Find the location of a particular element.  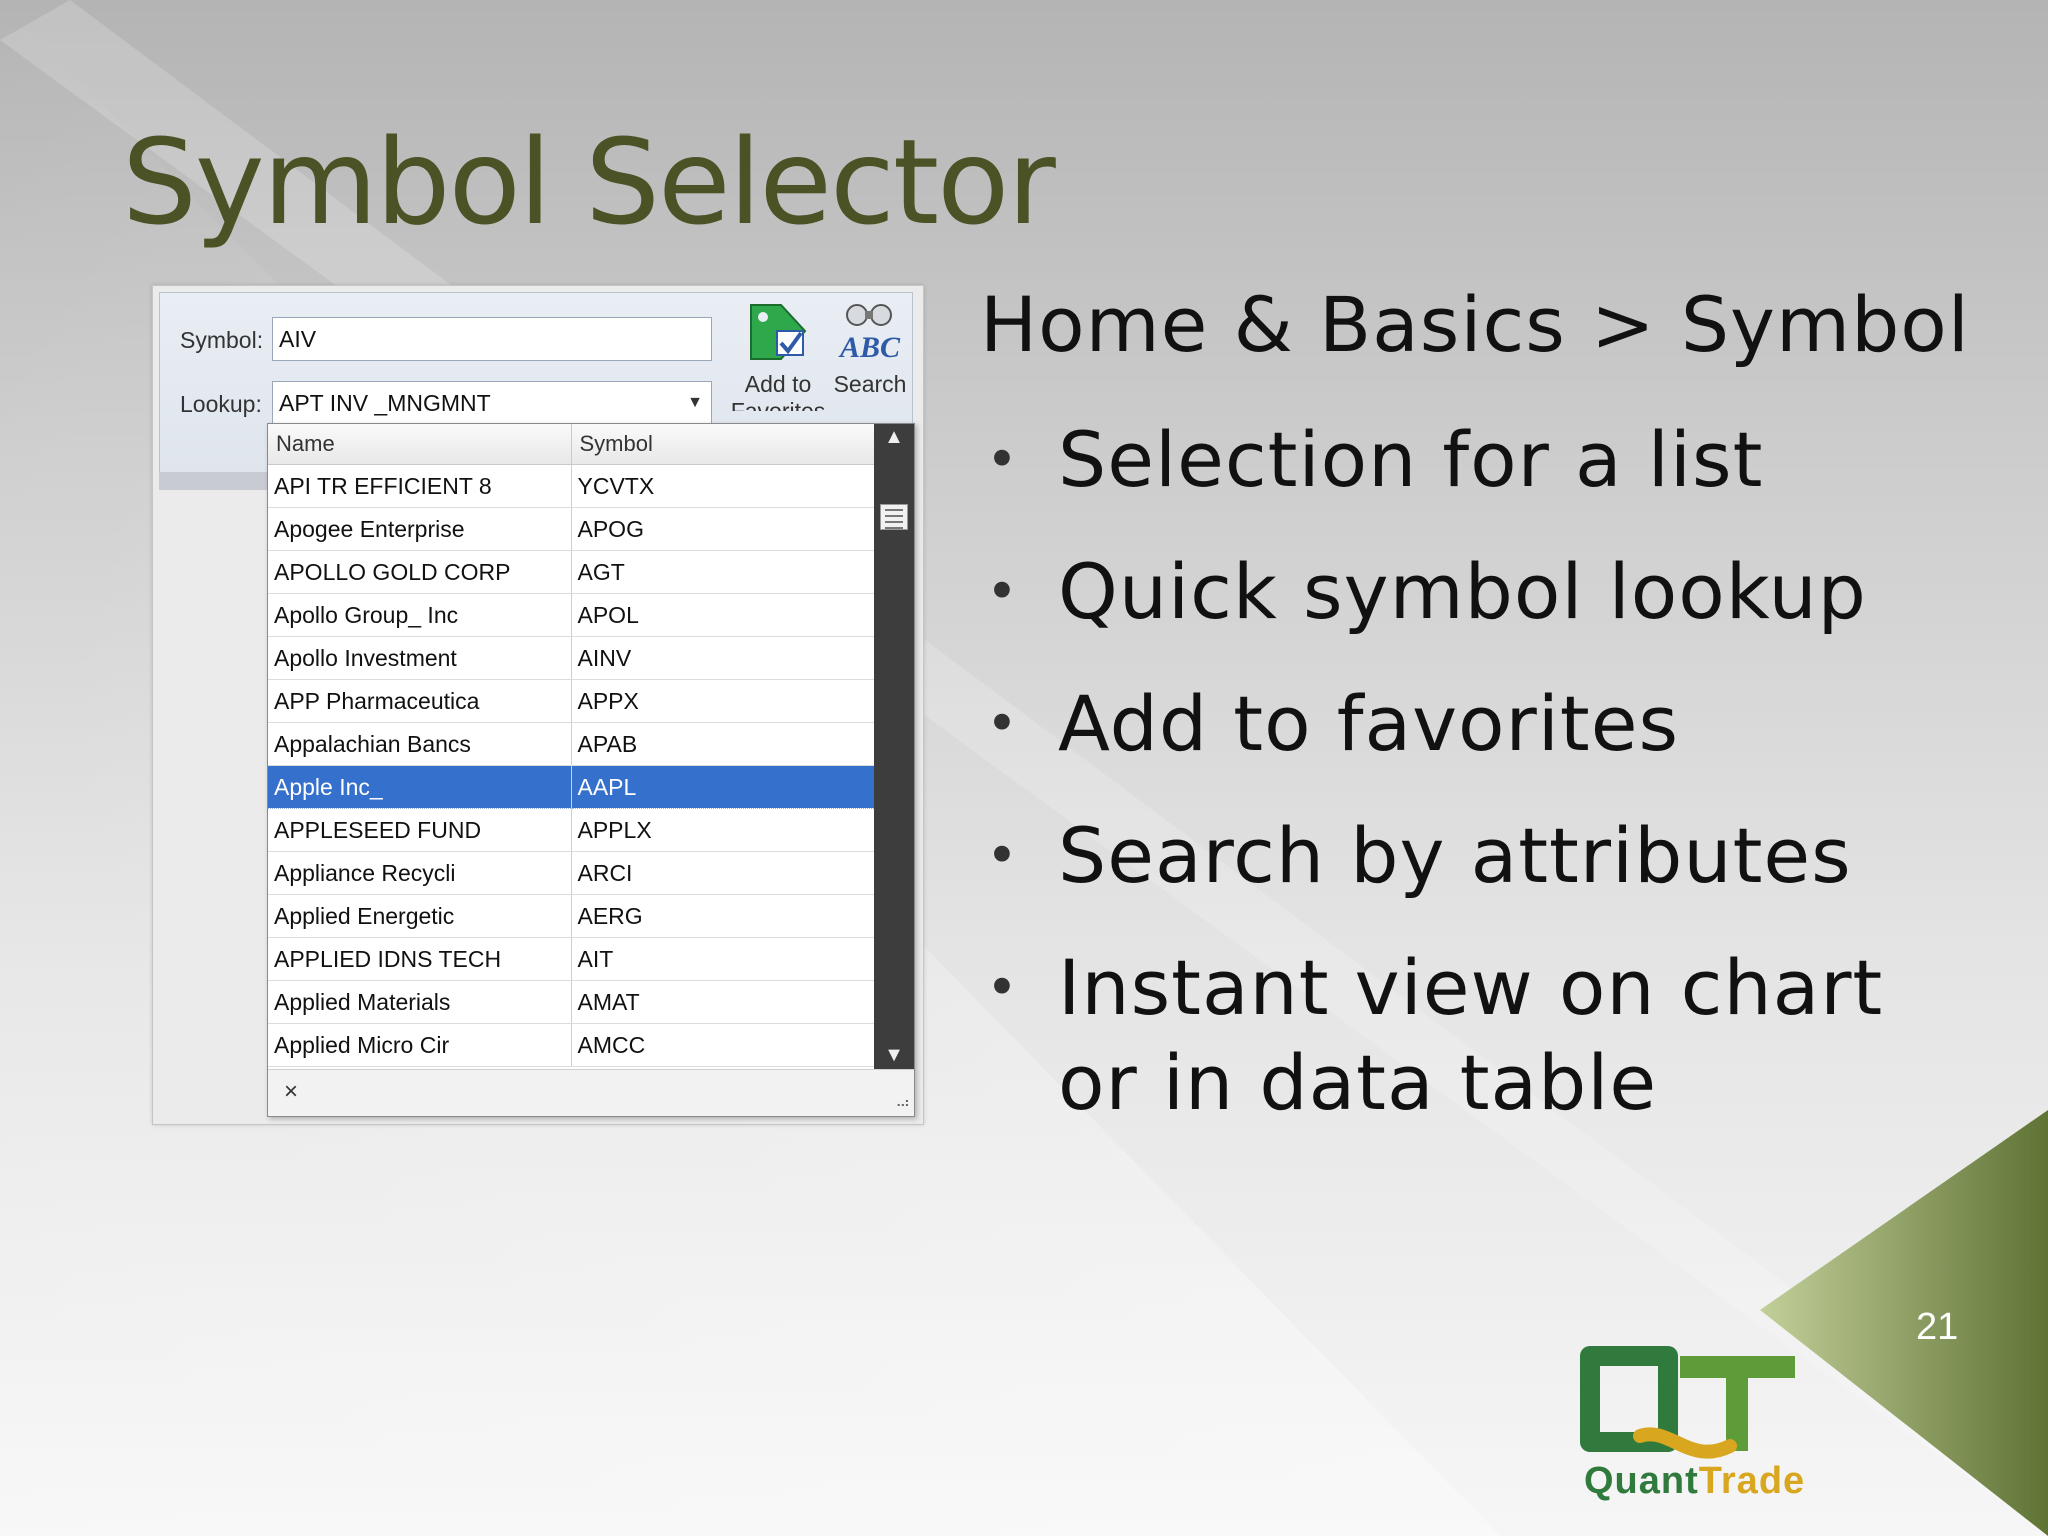

bullet-item: • Quick symbol lookup is located at coordinates (1479, 591).